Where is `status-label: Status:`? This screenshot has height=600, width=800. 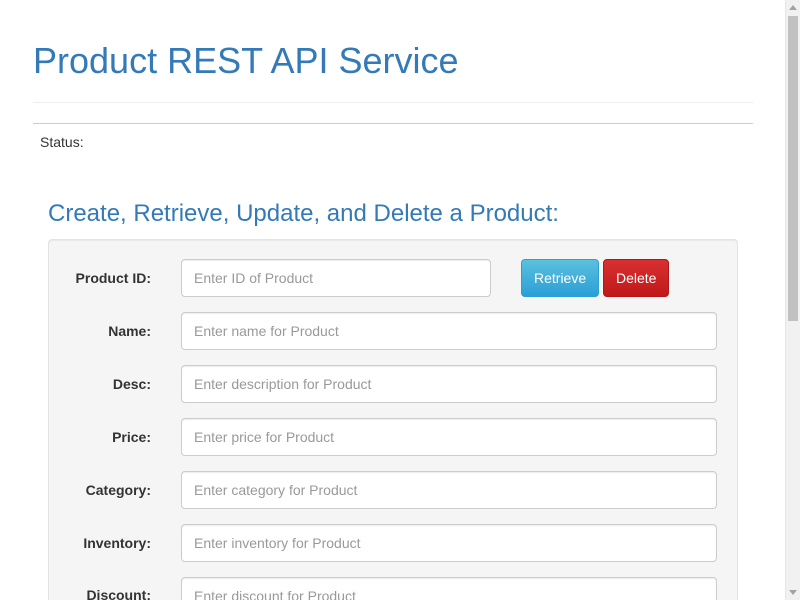 status-label: Status: is located at coordinates (62, 142).